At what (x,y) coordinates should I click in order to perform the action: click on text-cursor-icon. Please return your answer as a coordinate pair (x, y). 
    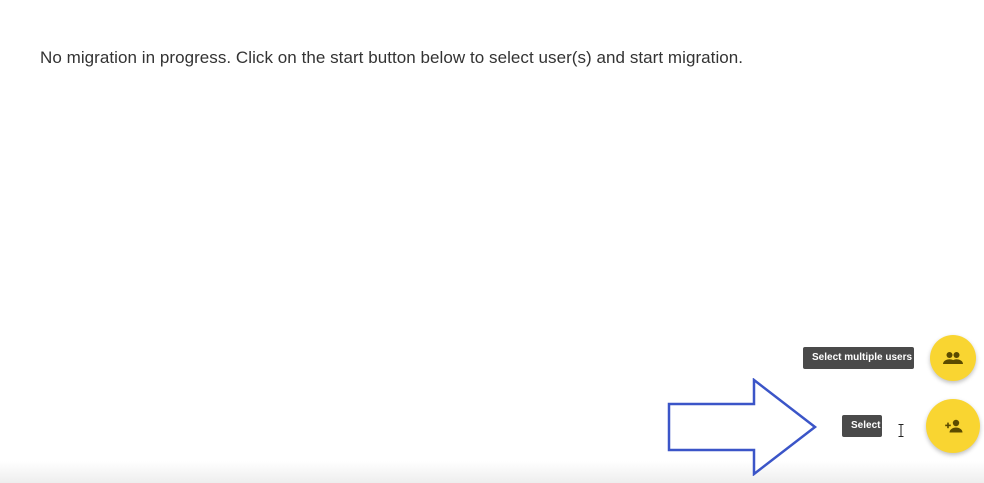
    Looking at the image, I should click on (901, 430).